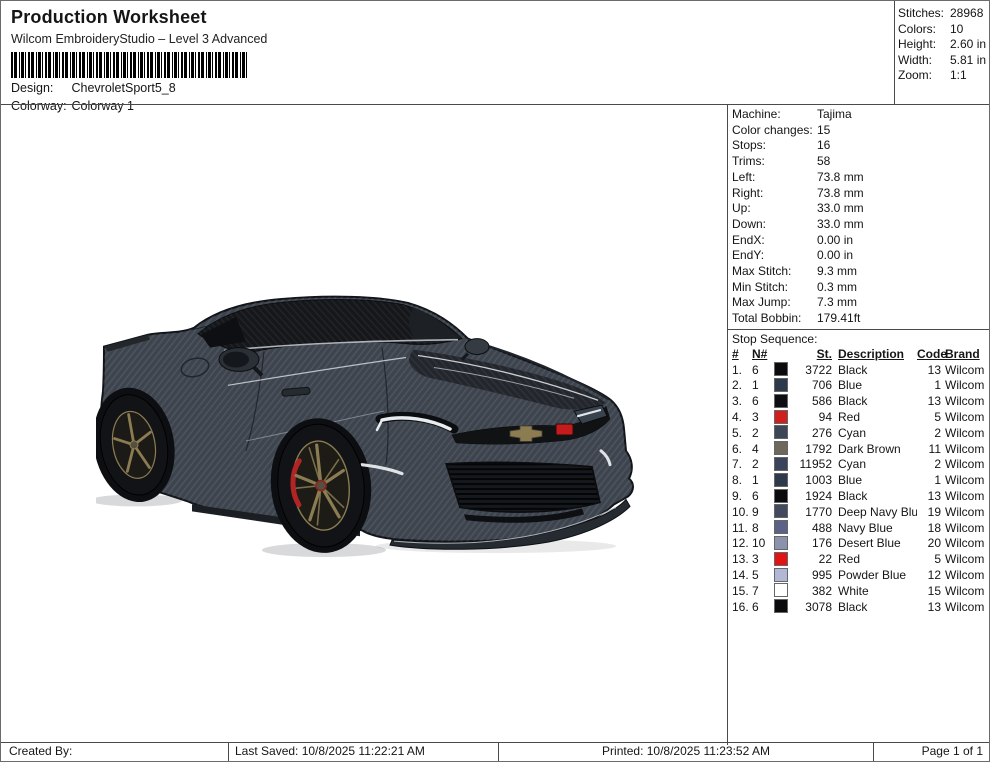 The image size is (990, 762). I want to click on stat-label: Stitches:, so click(921, 13).